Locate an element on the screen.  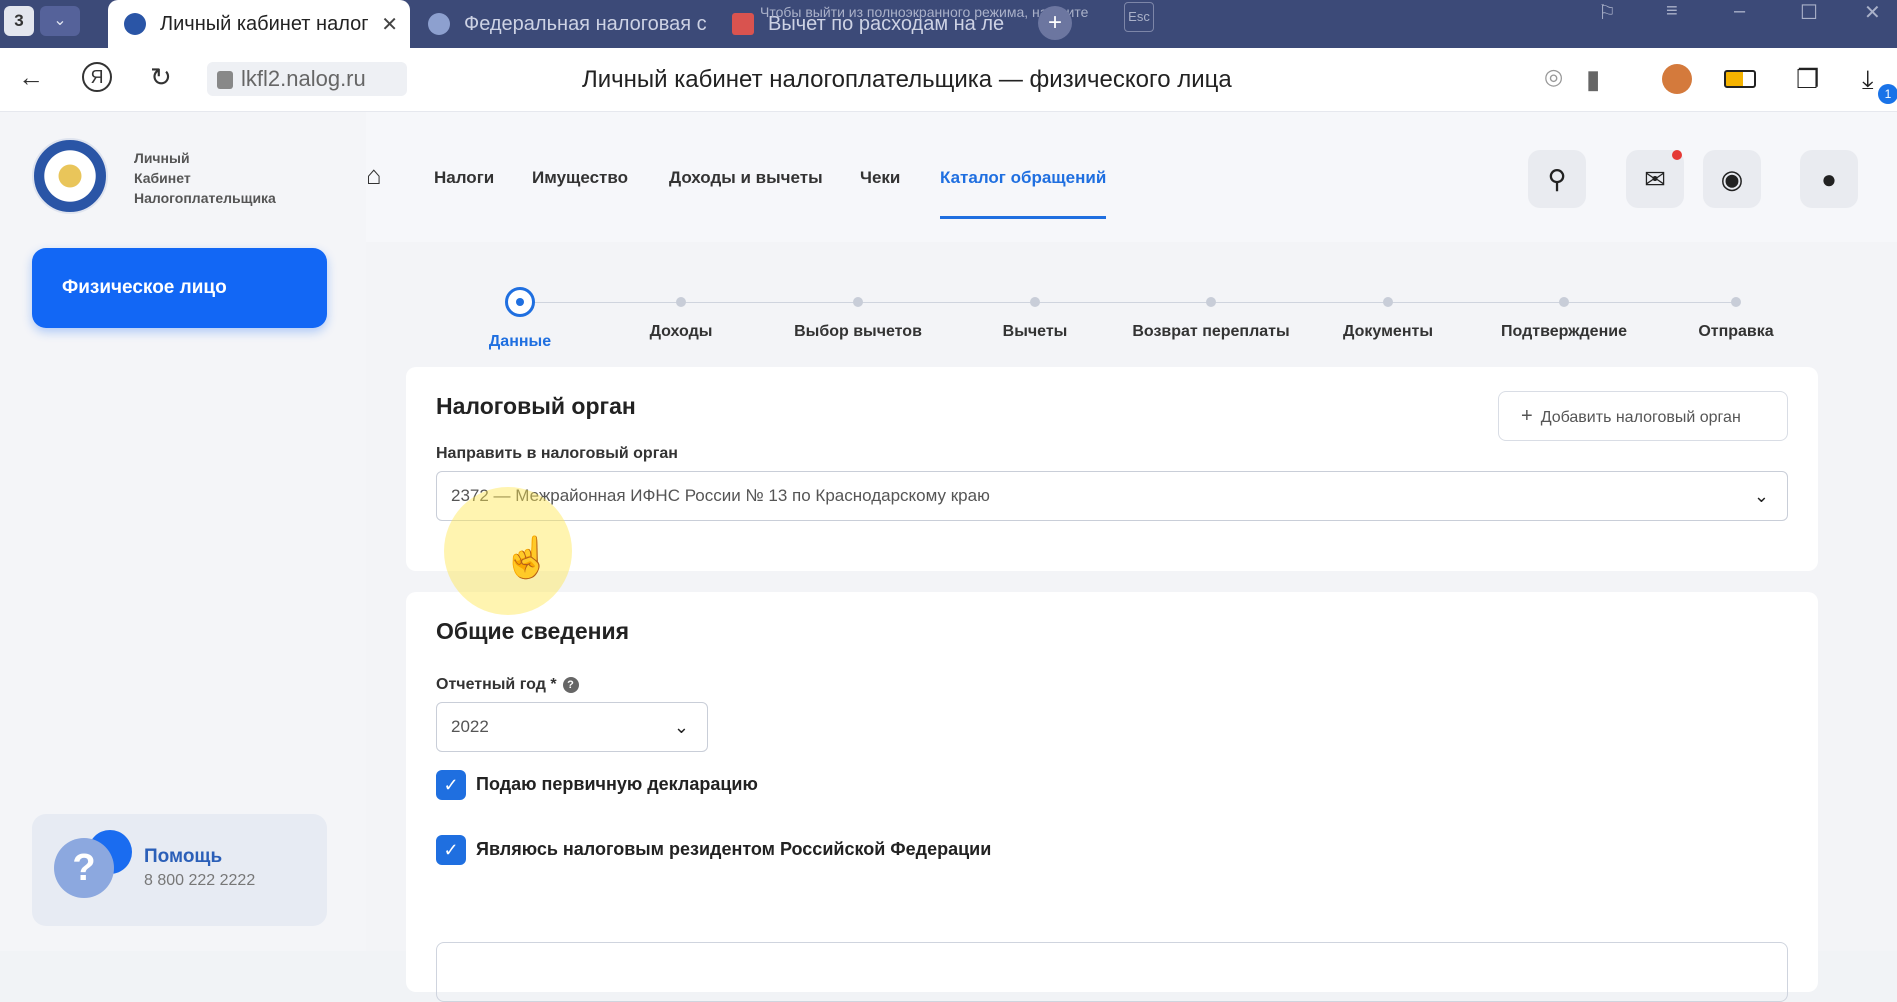
lock-icon is located at coordinates (225, 80).